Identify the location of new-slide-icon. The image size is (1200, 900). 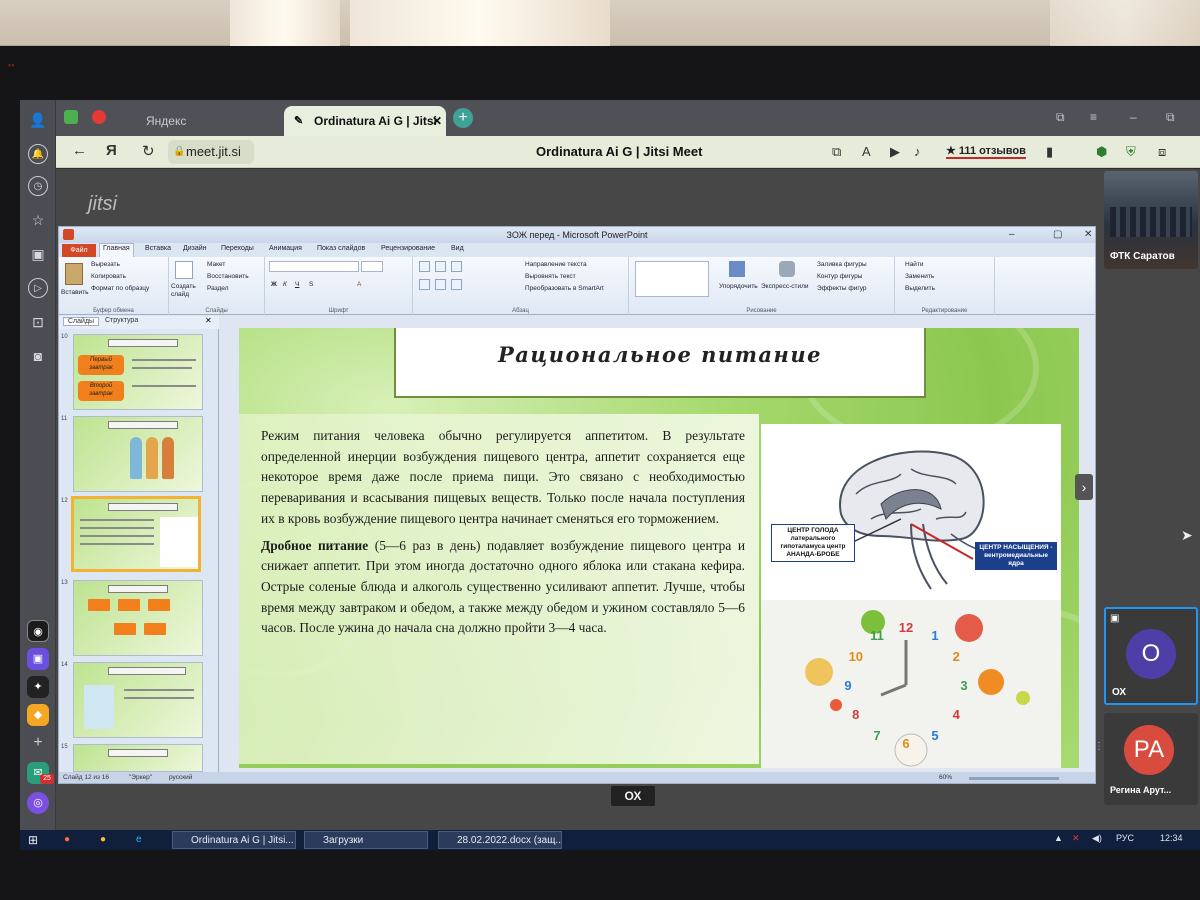
(184, 270).